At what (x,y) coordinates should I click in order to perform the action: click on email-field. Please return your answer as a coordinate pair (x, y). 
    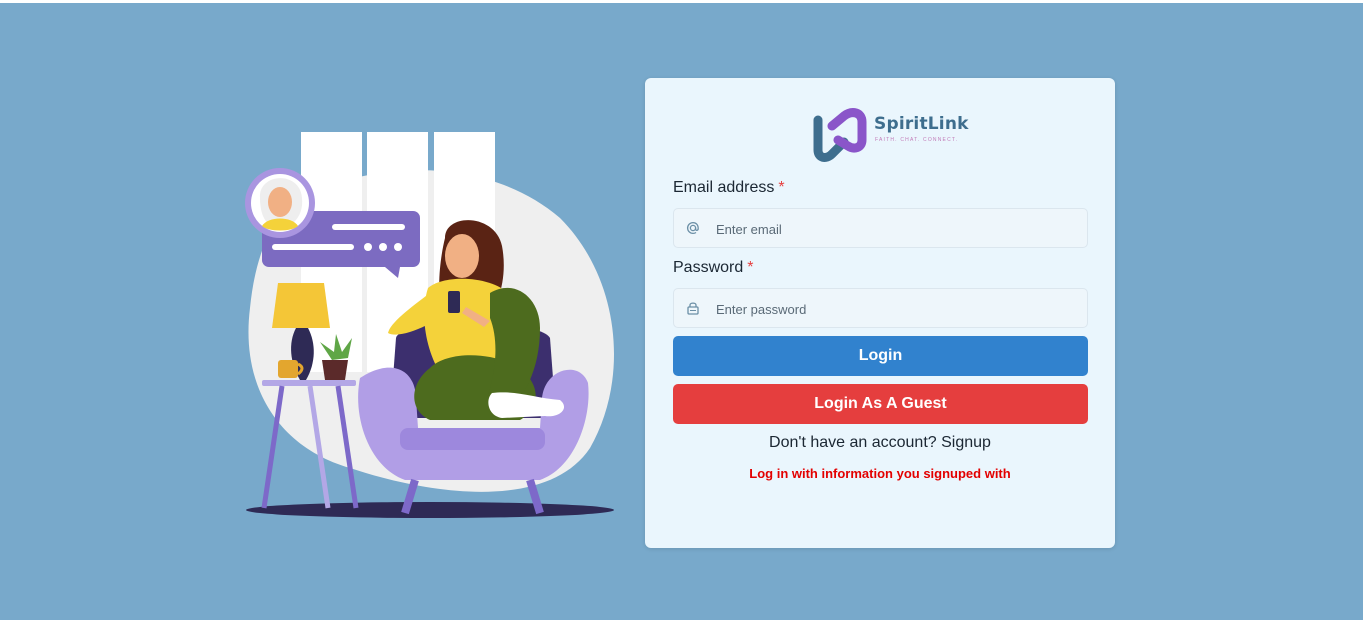
    Looking at the image, I should click on (880, 228).